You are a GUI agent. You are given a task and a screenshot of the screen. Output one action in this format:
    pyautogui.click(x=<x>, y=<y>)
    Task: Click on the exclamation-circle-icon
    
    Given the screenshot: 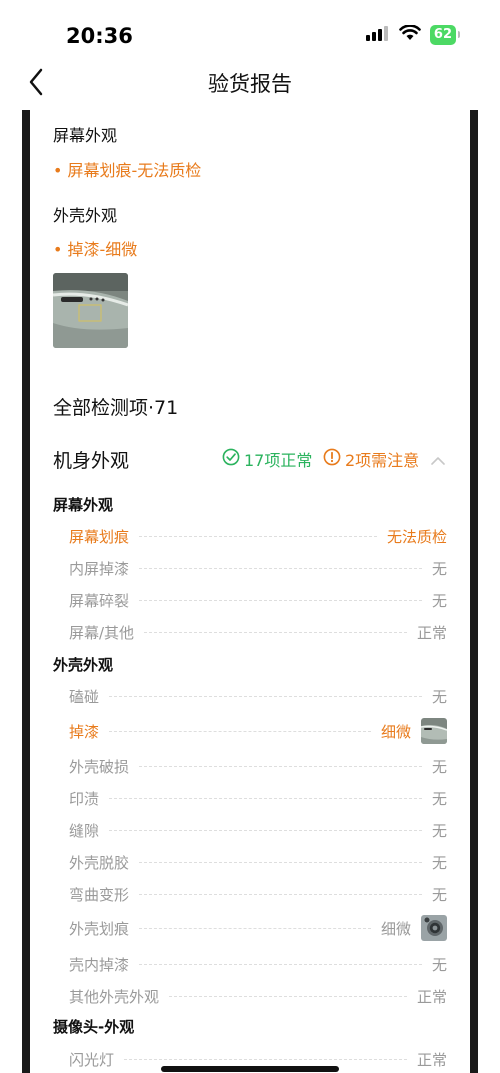 What is the action you would take?
    pyautogui.click(x=332, y=459)
    